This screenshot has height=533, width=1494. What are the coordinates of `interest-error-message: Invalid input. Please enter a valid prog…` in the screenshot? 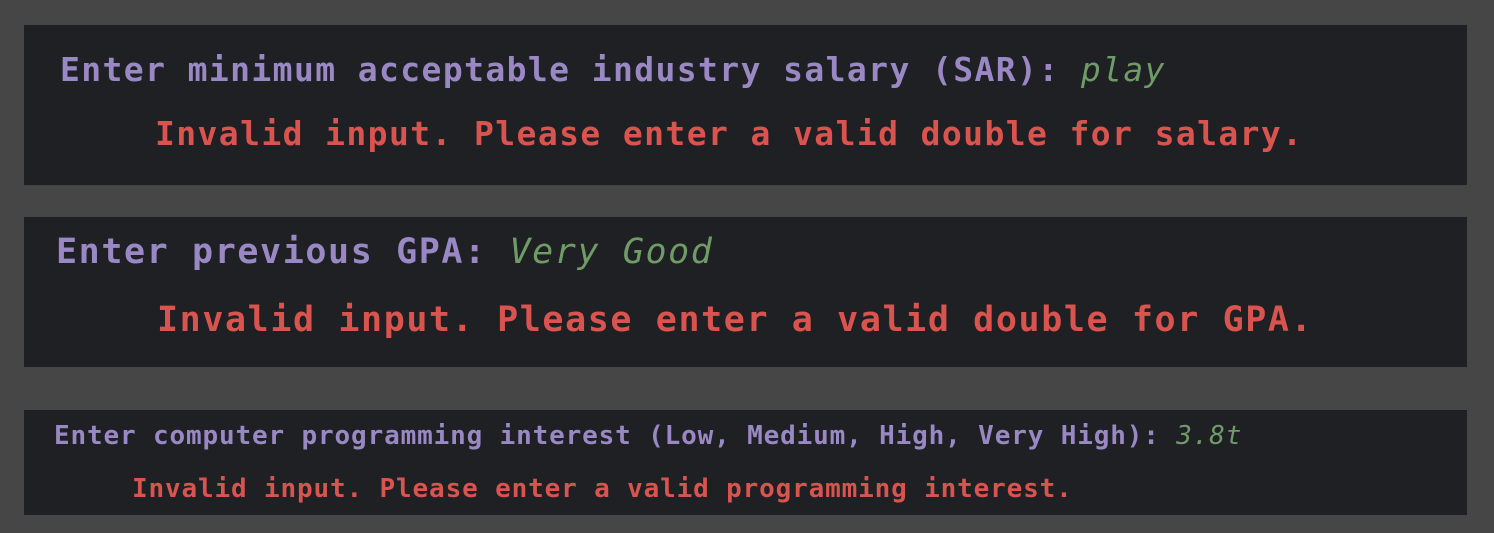 It's located at (602, 489).